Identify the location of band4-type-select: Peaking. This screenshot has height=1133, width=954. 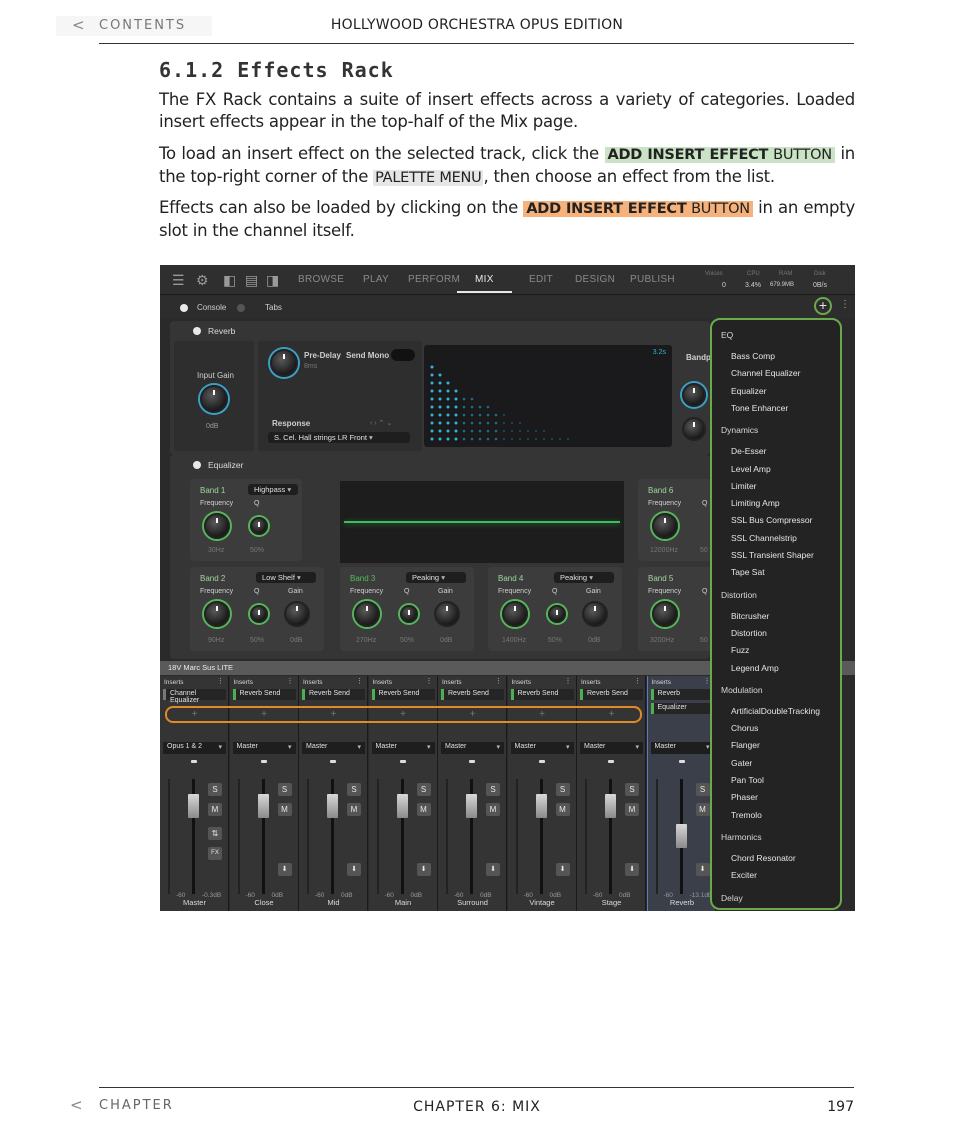
(584, 577).